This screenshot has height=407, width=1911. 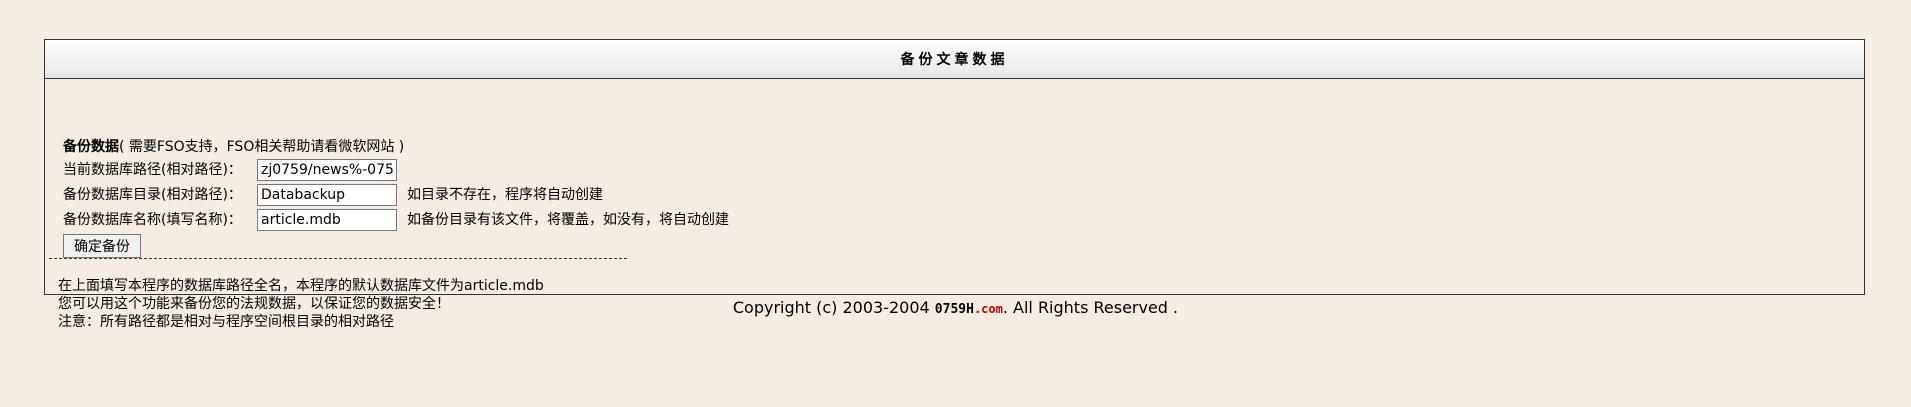 What do you see at coordinates (954, 59) in the screenshot?
I see `panel-title: 备份文章数据` at bounding box center [954, 59].